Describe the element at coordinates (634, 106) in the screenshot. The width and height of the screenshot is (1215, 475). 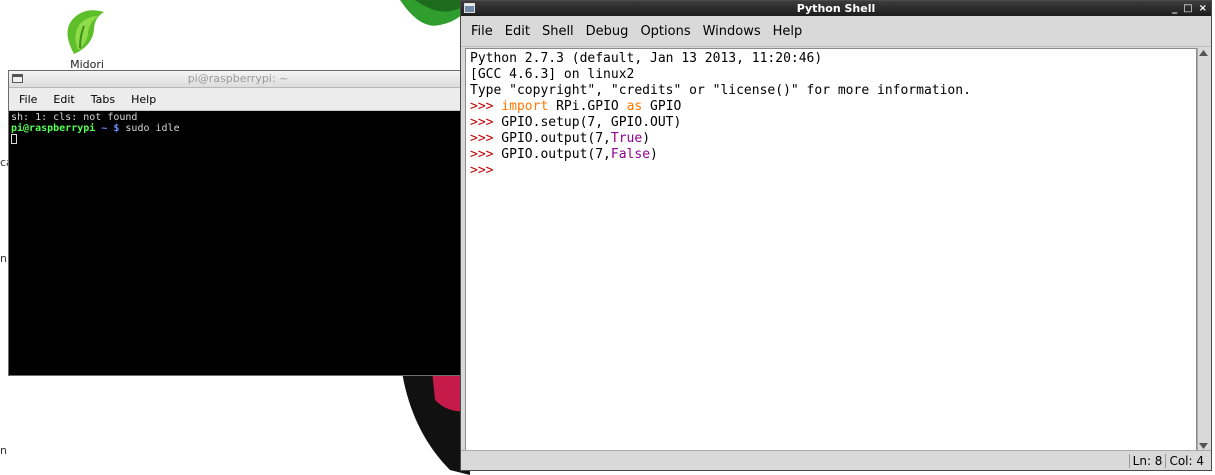
I see `keyword-token: as` at that location.